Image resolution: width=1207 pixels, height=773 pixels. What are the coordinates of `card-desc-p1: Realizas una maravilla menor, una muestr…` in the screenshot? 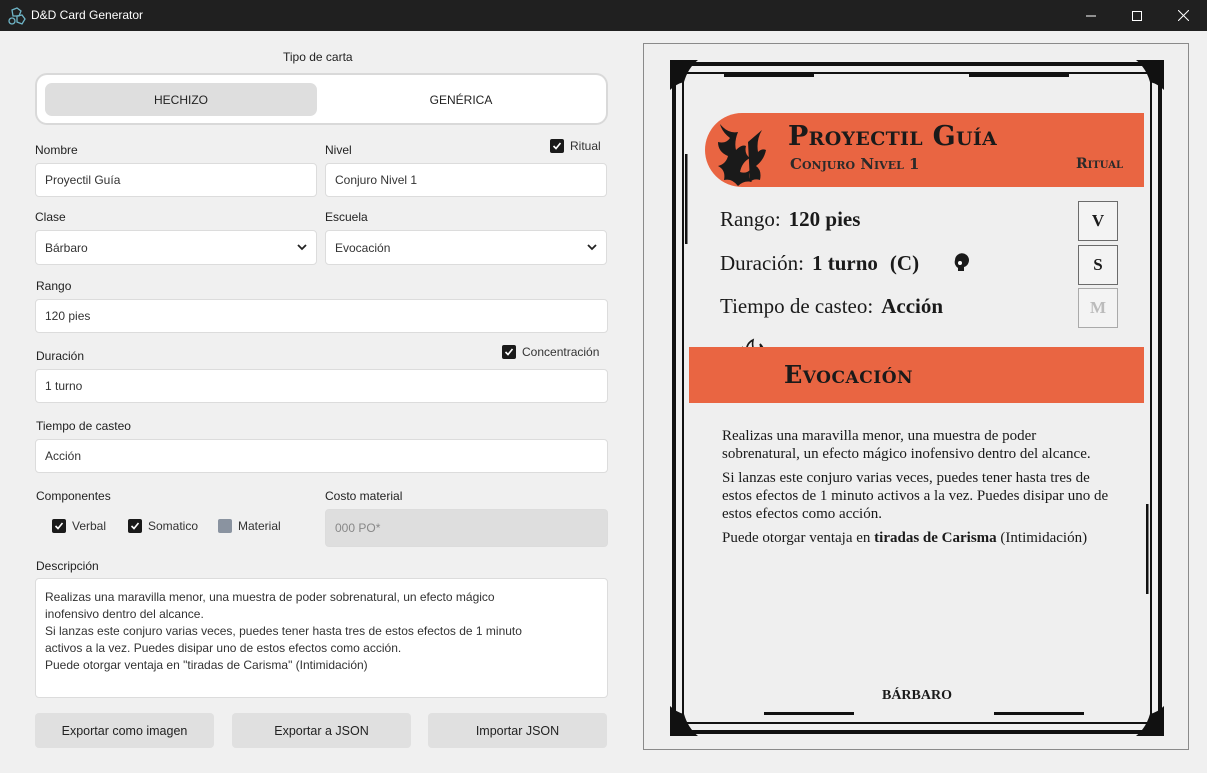 It's located at (906, 445).